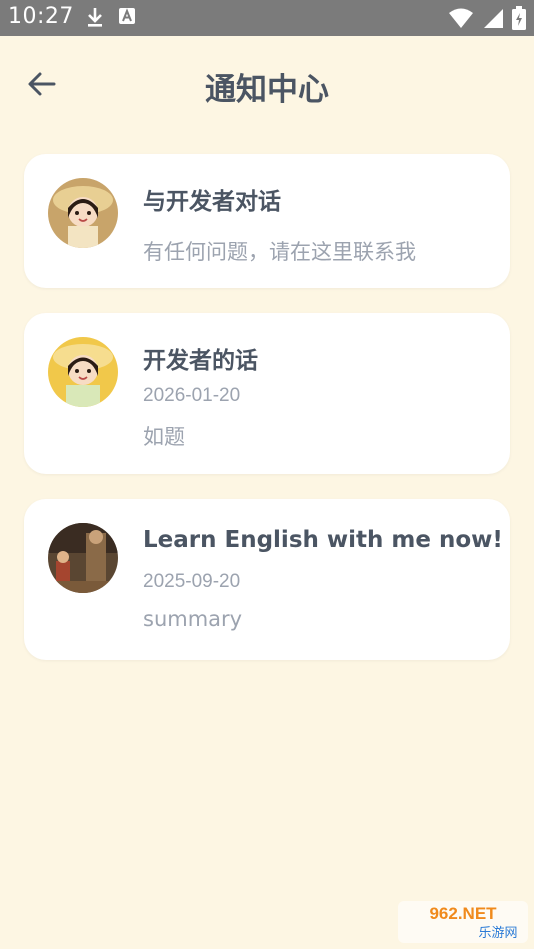  I want to click on notification-date: 2026-01-20, so click(192, 395).